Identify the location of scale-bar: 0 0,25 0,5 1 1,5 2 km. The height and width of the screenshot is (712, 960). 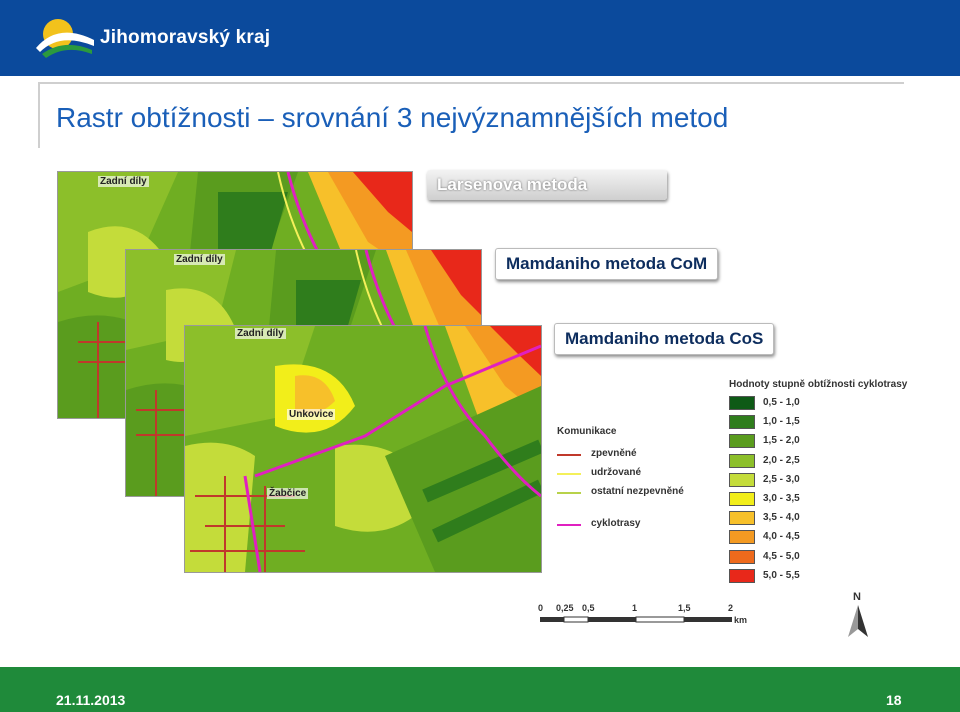
(646, 615).